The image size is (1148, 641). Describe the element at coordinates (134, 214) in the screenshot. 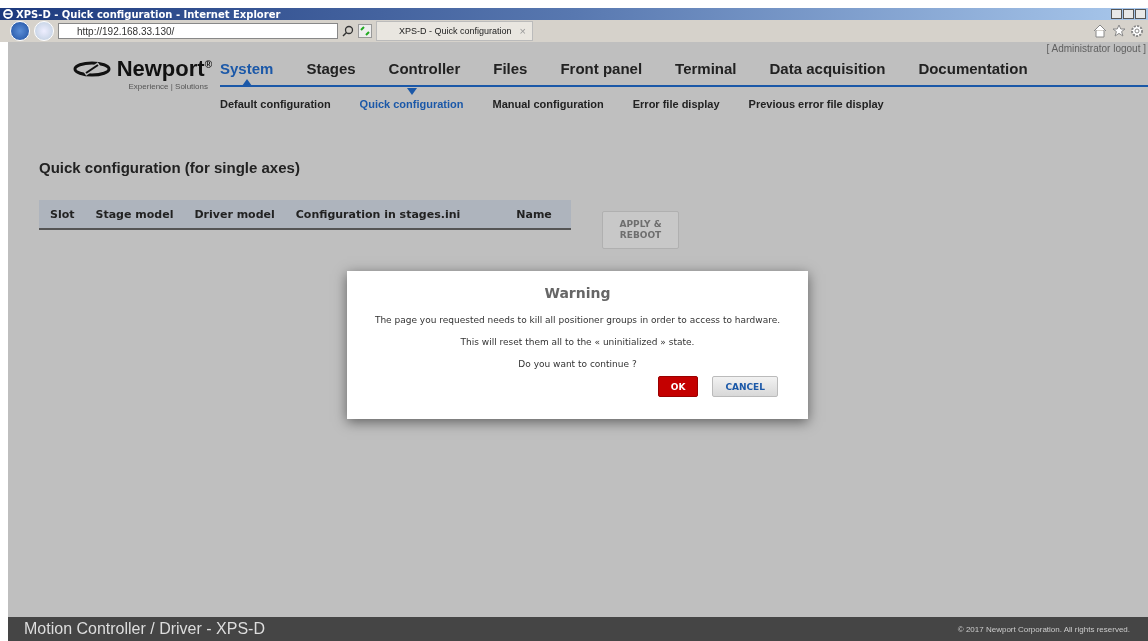

I see `column-header: Stage model` at that location.